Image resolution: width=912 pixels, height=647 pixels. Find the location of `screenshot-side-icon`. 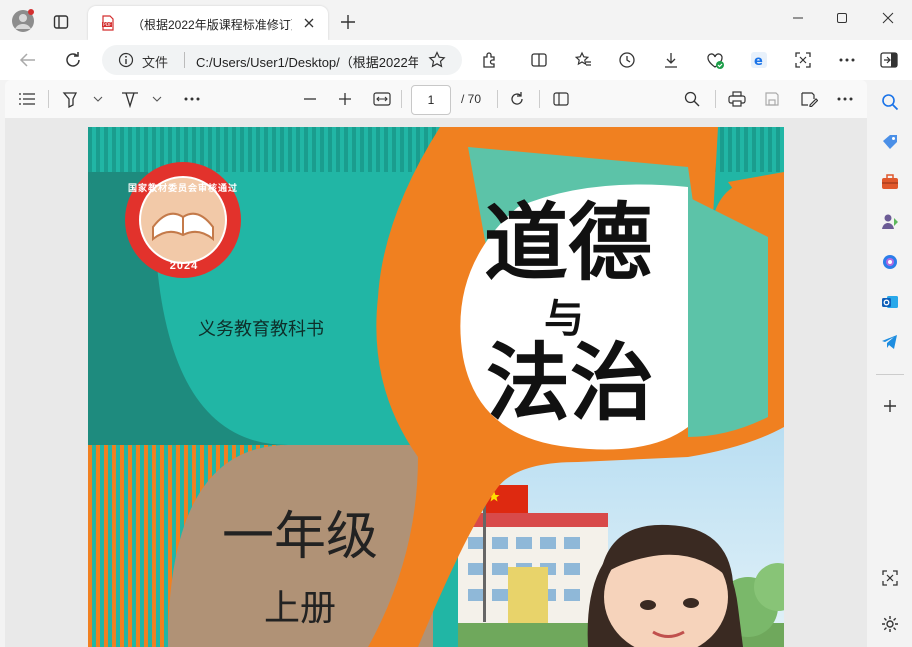

screenshot-side-icon is located at coordinates (890, 578).